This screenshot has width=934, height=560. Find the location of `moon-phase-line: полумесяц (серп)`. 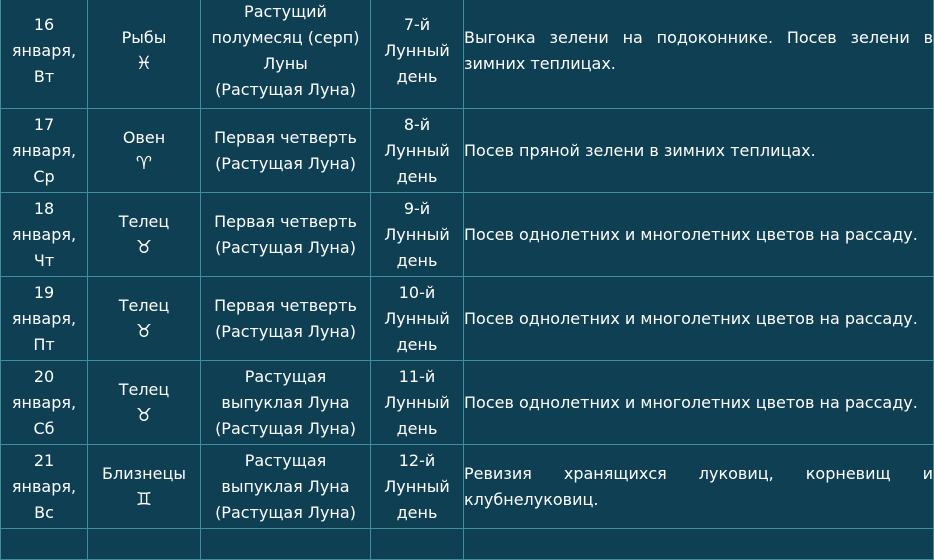

moon-phase-line: полумесяц (серп) is located at coordinates (285, 37).